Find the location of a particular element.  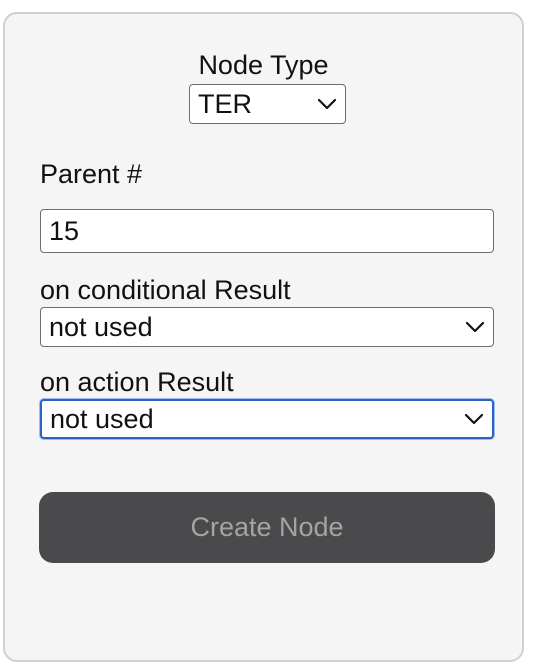

parent-number-input is located at coordinates (267, 231).